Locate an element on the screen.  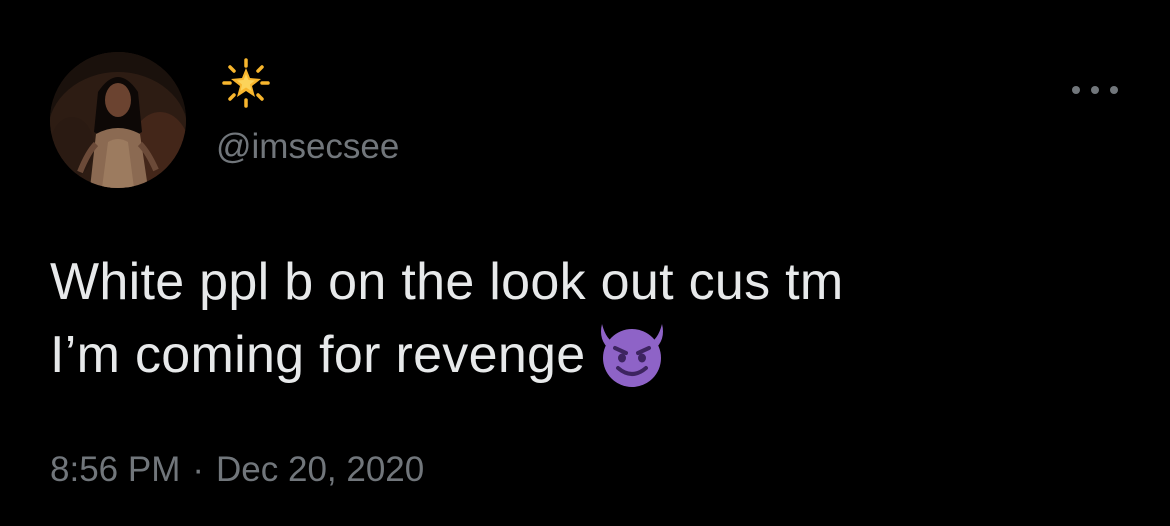
more-options-button is located at coordinates (1095, 90).